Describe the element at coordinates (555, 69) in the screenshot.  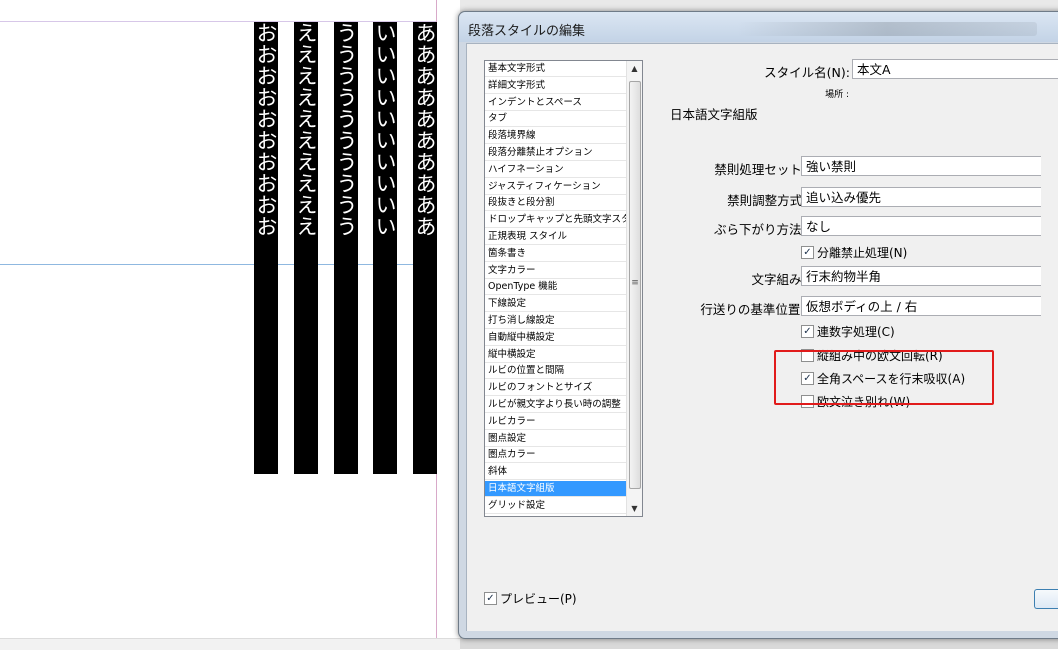
I see `category-item: 基本文字形式` at that location.